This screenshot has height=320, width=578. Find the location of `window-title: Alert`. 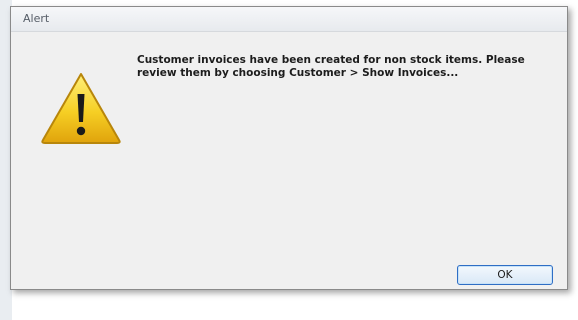

window-title: Alert is located at coordinates (36, 18).